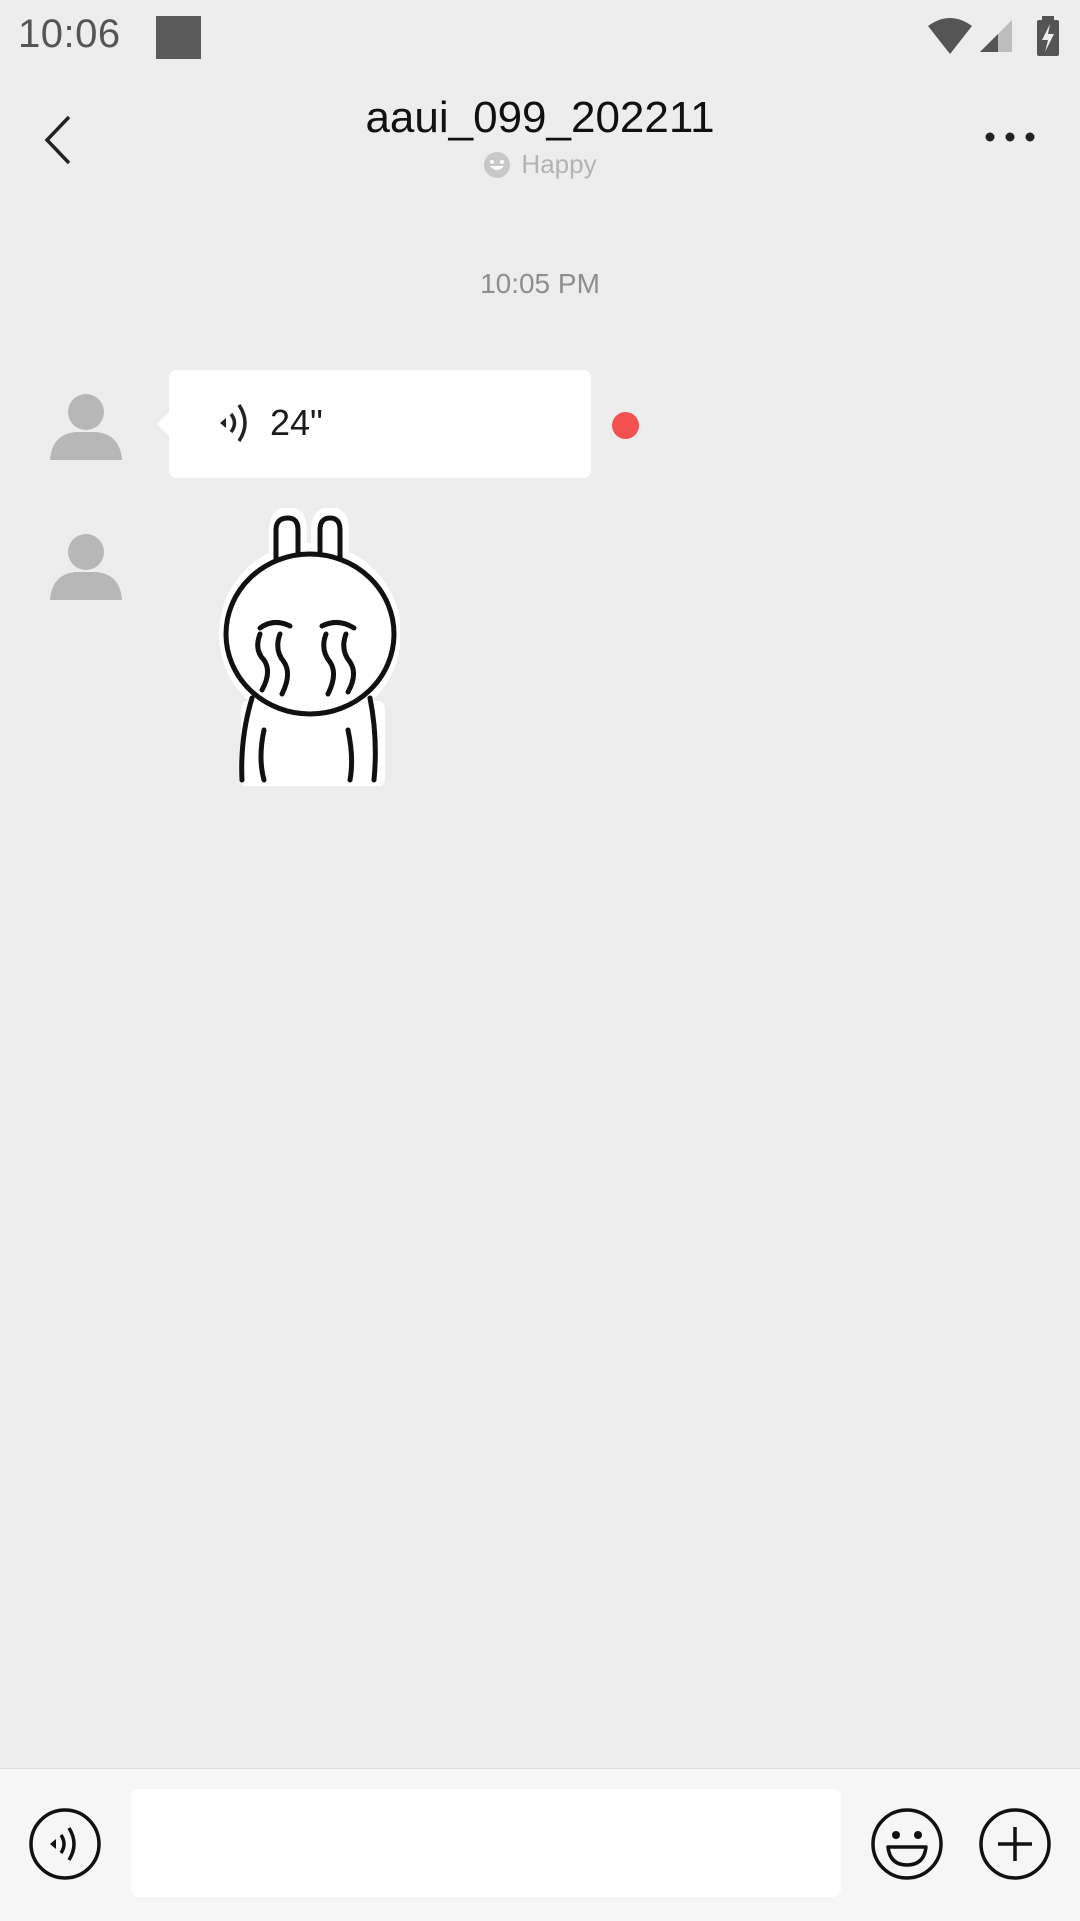 Image resolution: width=1080 pixels, height=1921 pixels. Describe the element at coordinates (497, 164) in the screenshot. I see `smile-face-icon` at that location.